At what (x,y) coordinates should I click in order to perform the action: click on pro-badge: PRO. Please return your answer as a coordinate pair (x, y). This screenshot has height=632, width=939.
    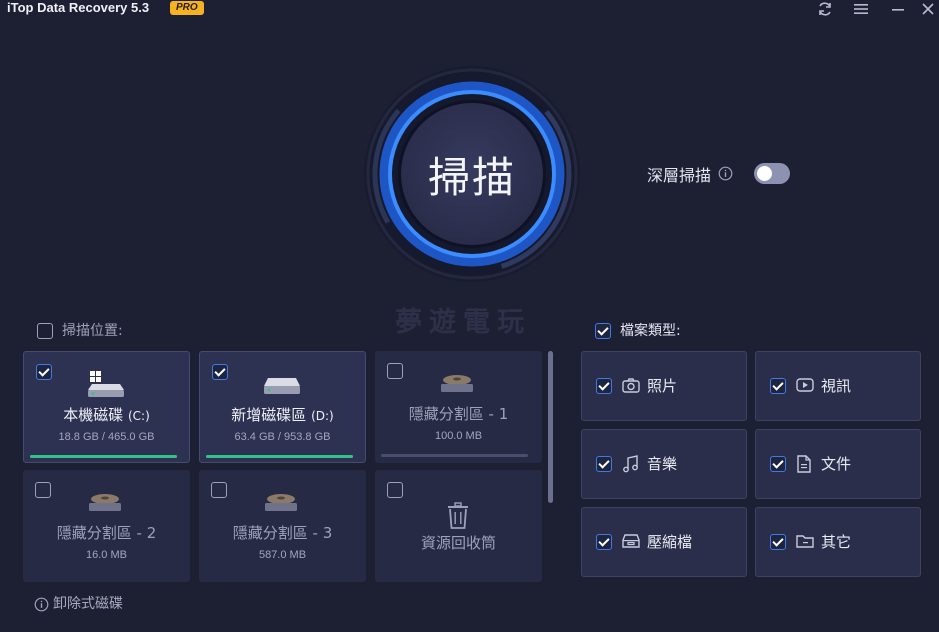
    Looking at the image, I should click on (187, 8).